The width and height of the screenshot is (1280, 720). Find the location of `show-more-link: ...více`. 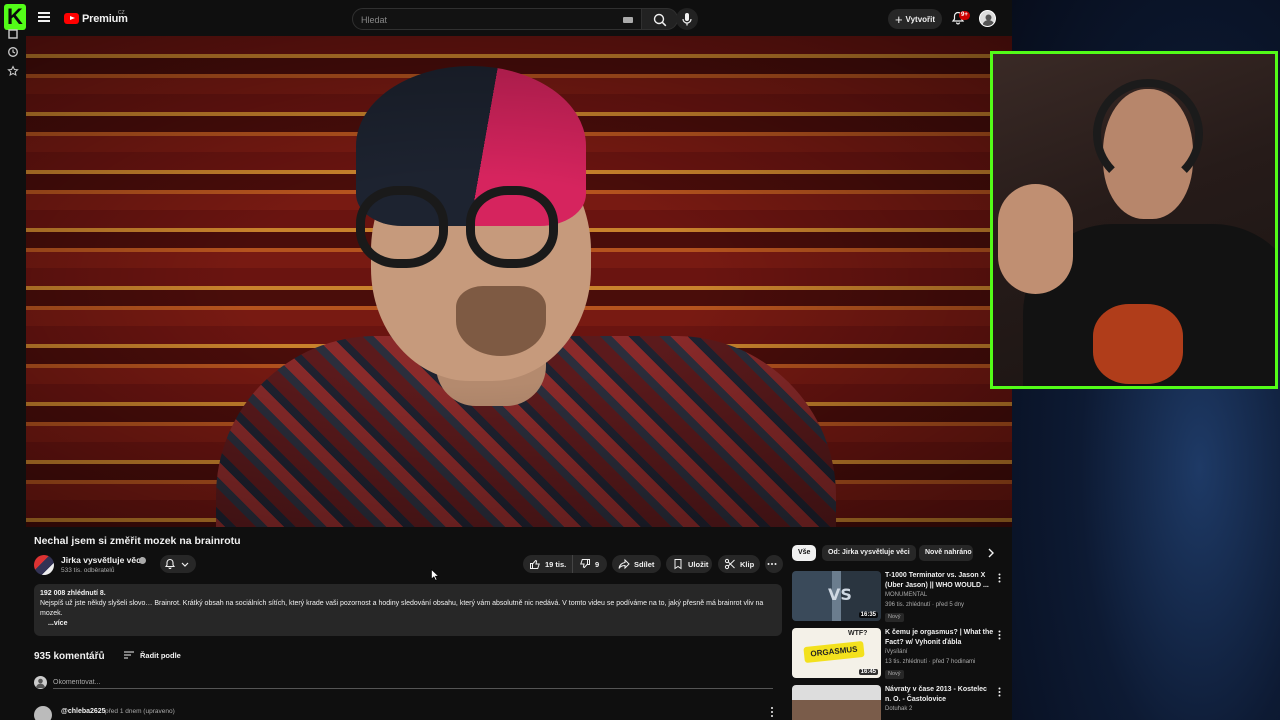

show-more-link: ...více is located at coordinates (408, 624).